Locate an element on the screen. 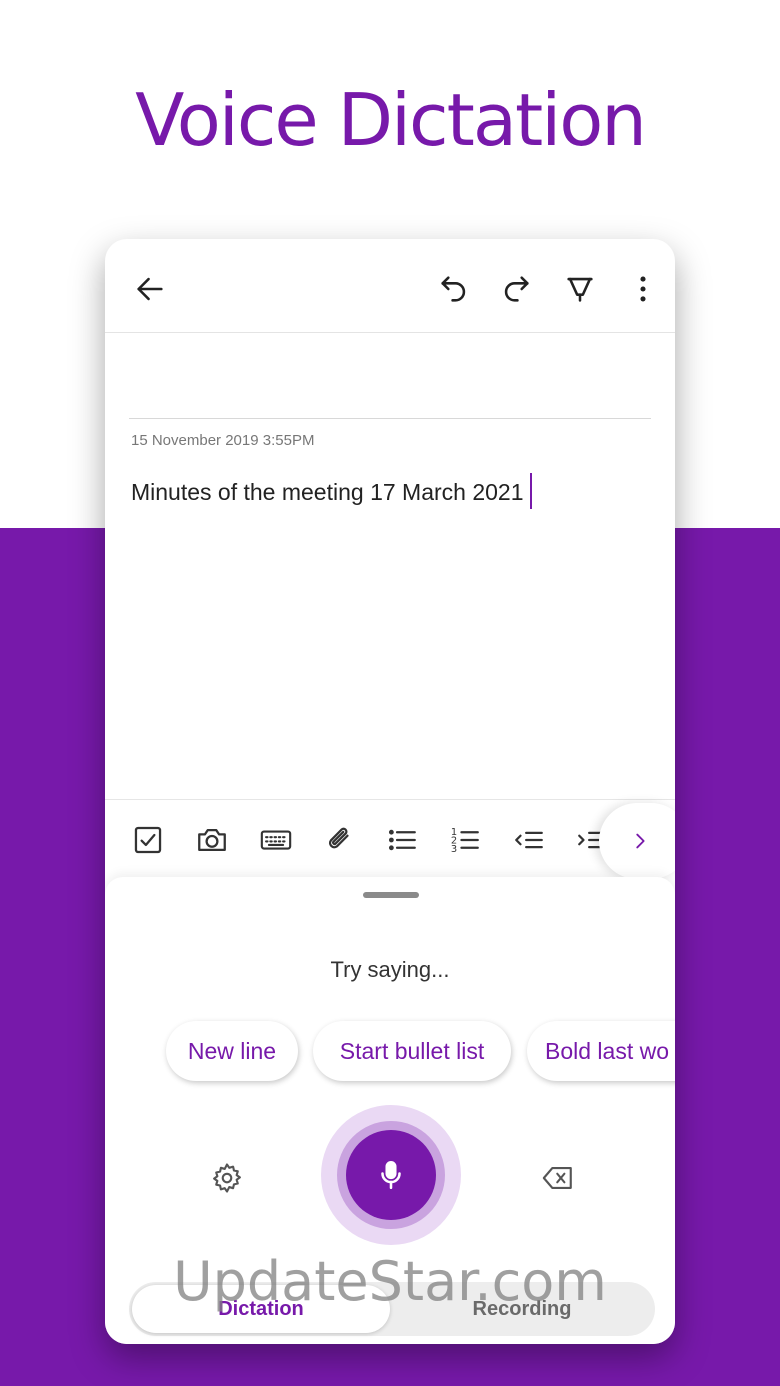 This screenshot has height=1386, width=780. text-cursor is located at coordinates (530, 491).